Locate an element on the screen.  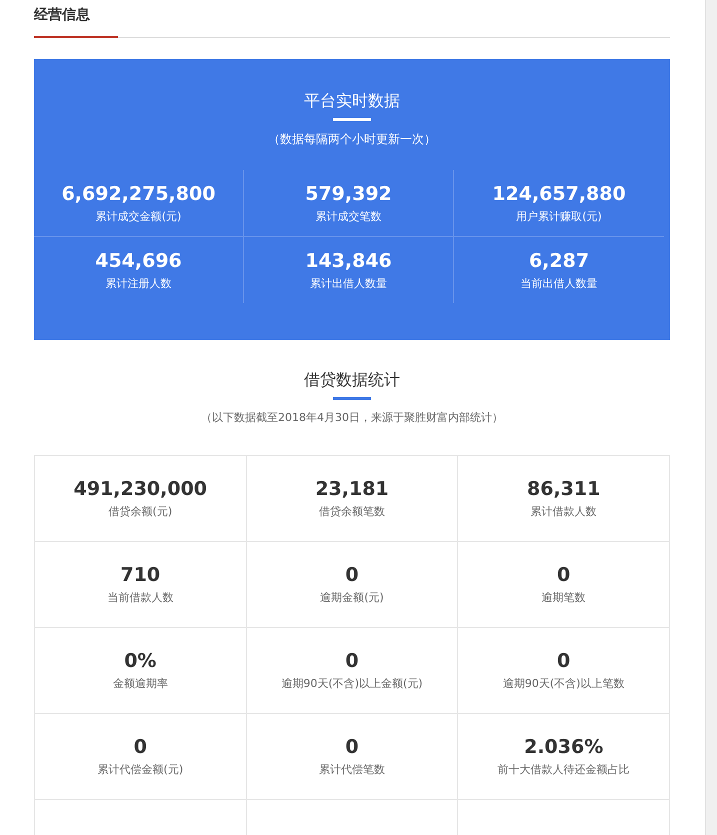
stat-label: 累计成交笔数 is located at coordinates (349, 216).